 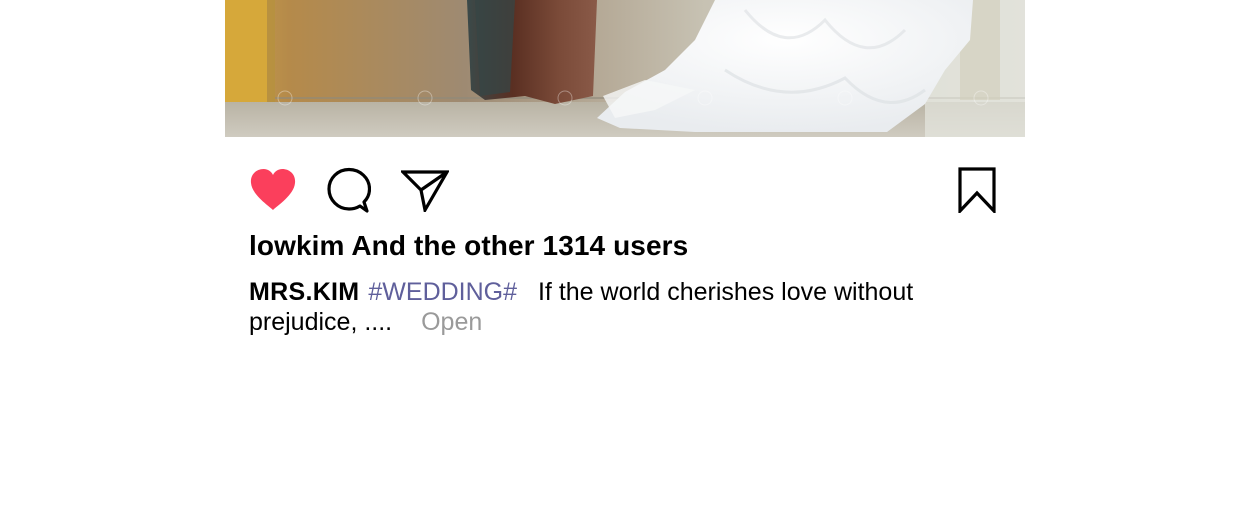 I want to click on post-action-bar, so click(x=623, y=190).